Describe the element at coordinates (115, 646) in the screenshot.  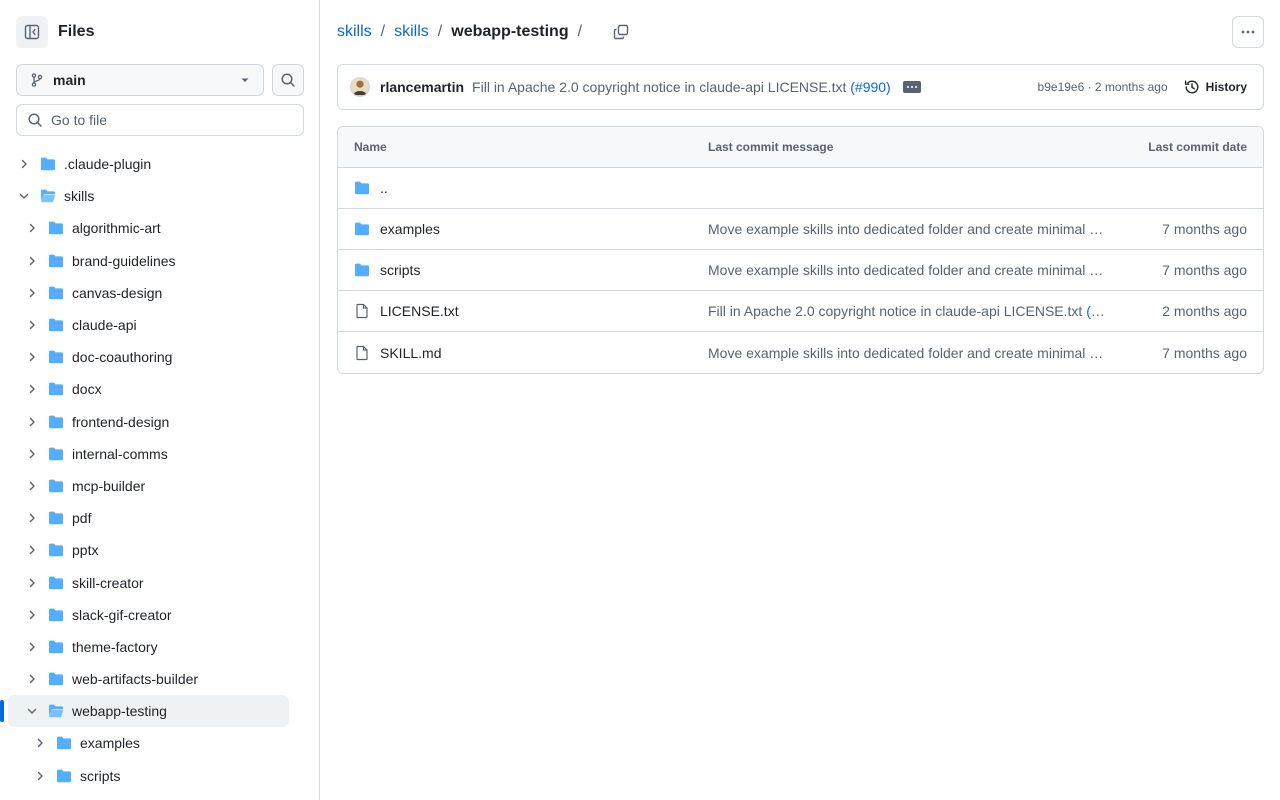
I see `tree-item-label: theme-factory` at that location.